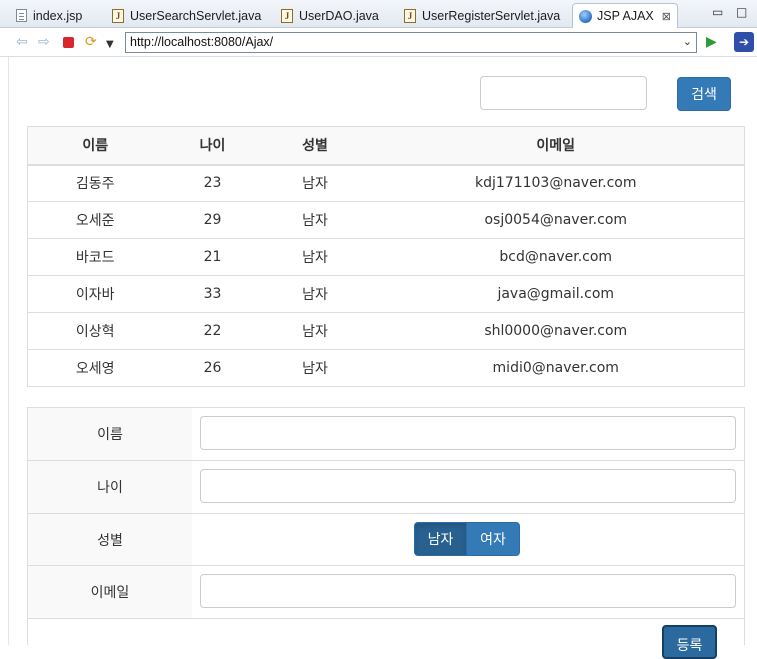 The image size is (757, 659). Describe the element at coordinates (556, 220) in the screenshot. I see `cell-email: osj0054@naver.com` at that location.